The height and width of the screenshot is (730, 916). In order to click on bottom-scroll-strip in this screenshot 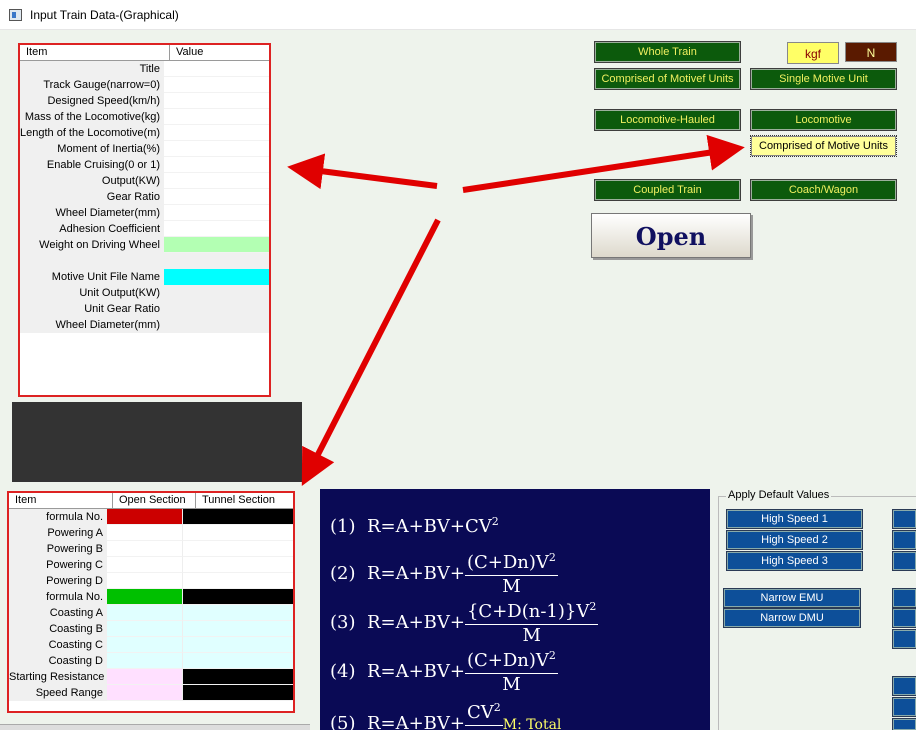, I will do `click(155, 727)`.